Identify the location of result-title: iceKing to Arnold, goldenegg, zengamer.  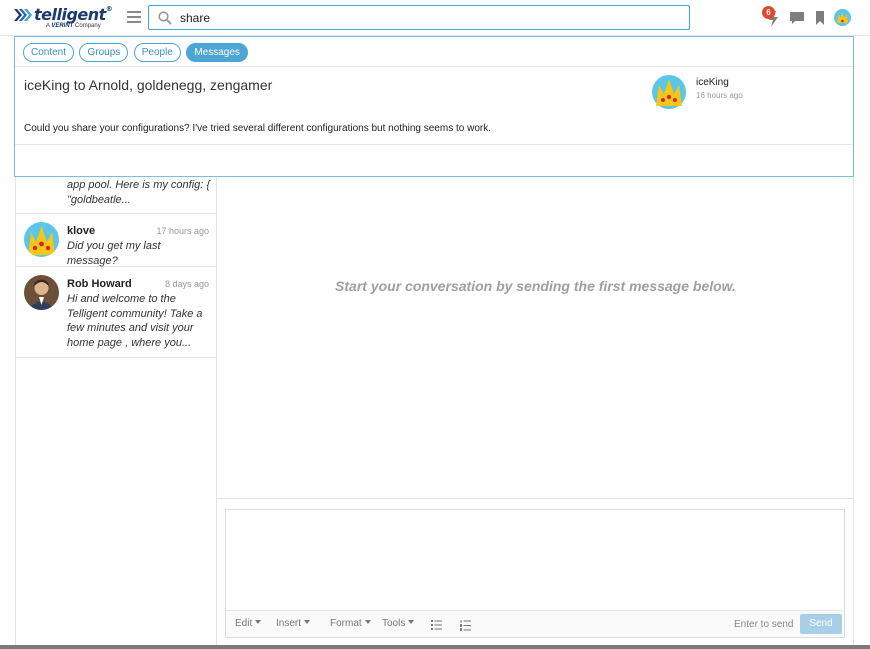
(148, 85).